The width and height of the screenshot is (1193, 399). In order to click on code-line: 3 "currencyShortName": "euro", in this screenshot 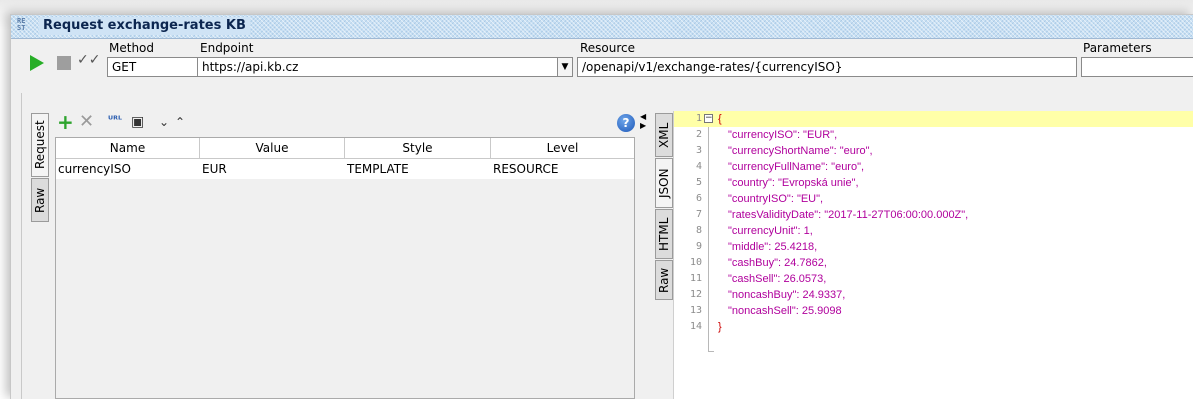, I will do `click(933, 151)`.